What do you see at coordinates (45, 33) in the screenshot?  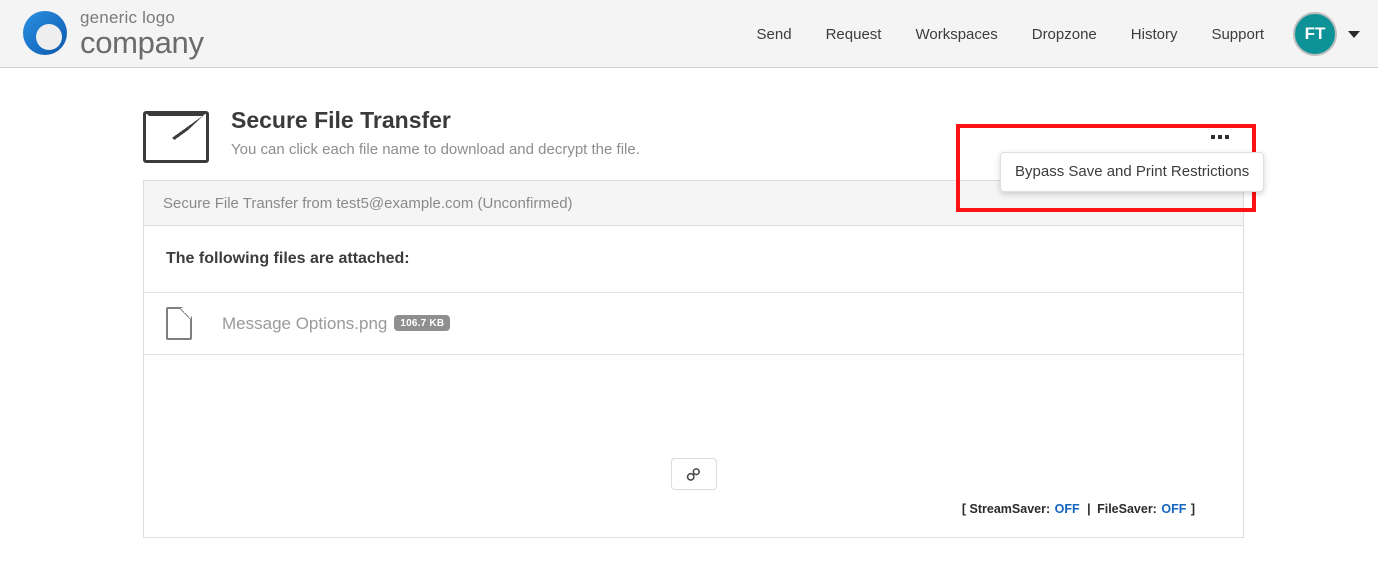 I see `generic-logo-icon` at bounding box center [45, 33].